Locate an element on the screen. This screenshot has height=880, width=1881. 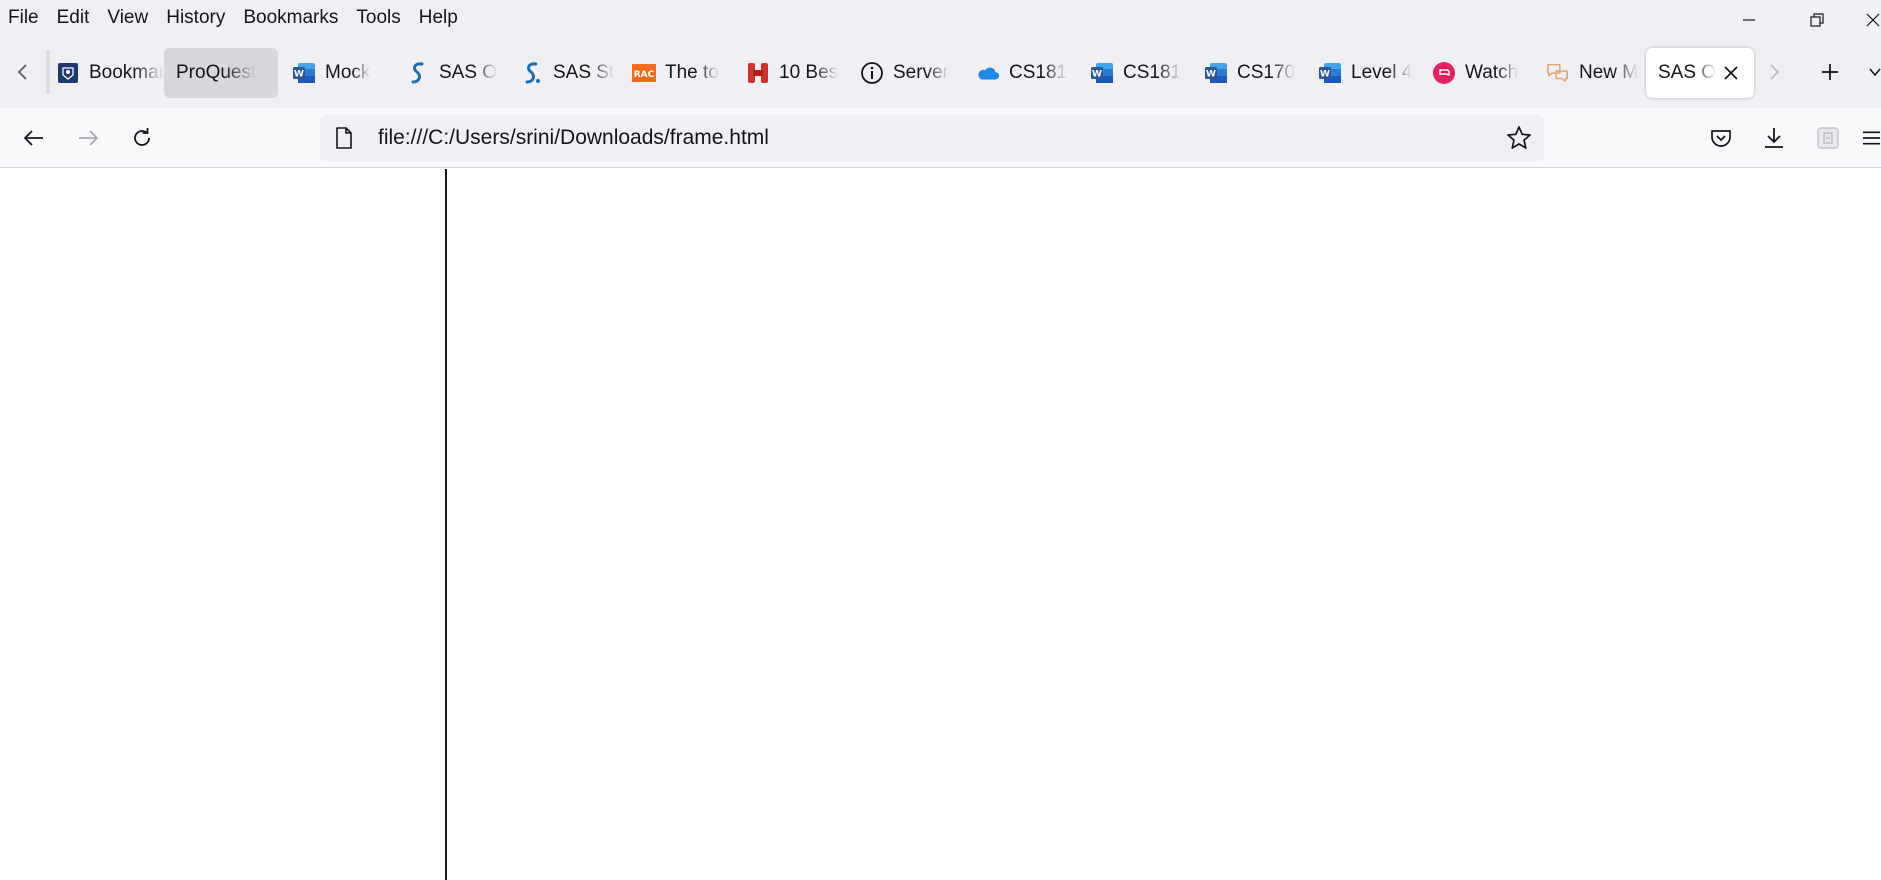
tab-label: CS170 is located at coordinates (1266, 72).